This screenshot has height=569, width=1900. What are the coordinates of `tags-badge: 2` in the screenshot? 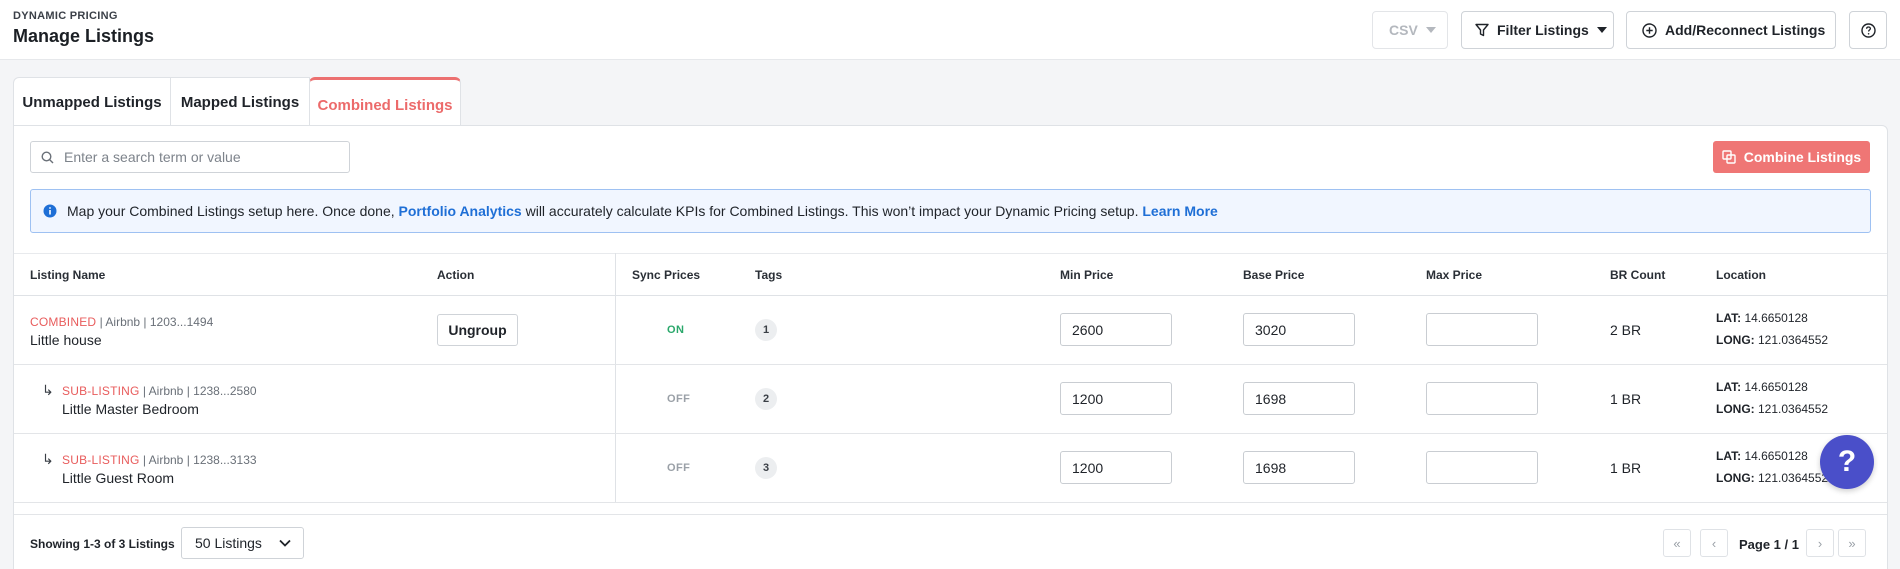 It's located at (766, 399).